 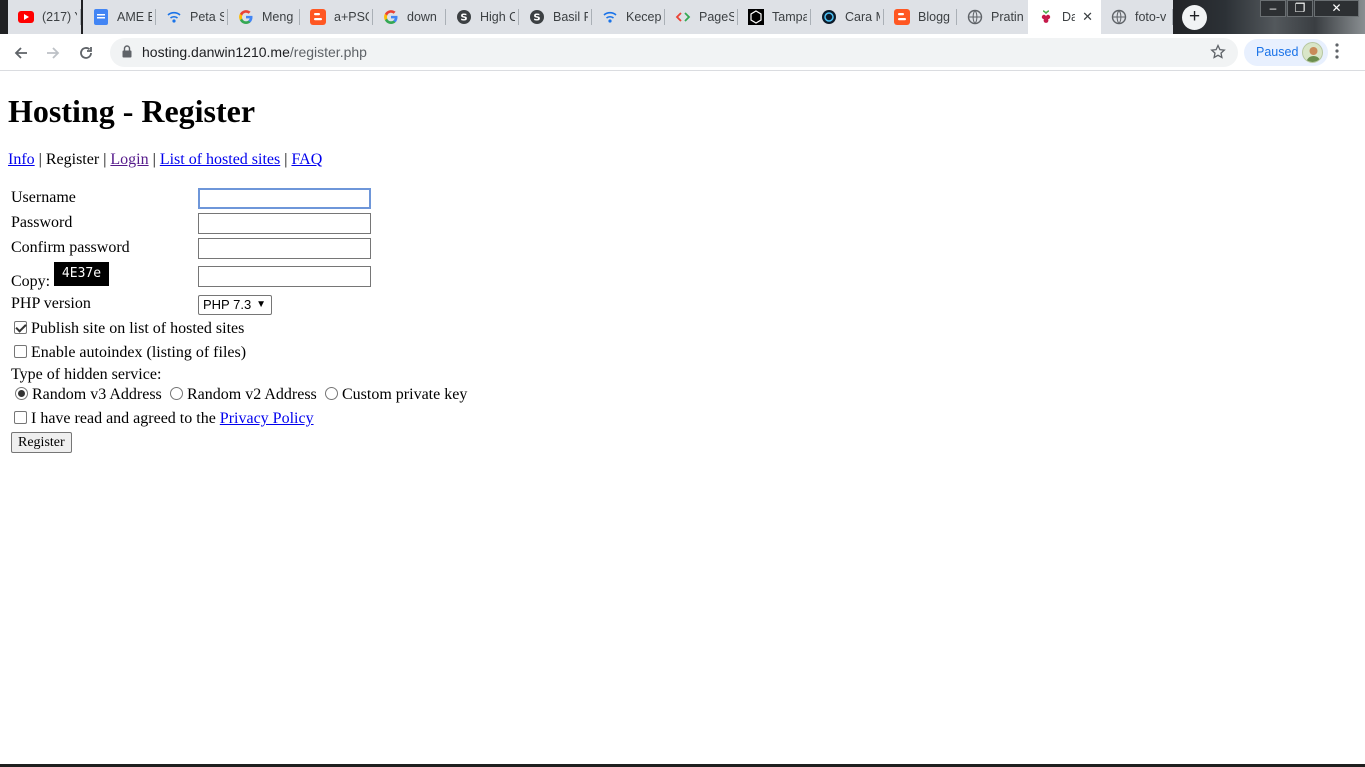 I want to click on captcha-input, so click(x=284, y=276).